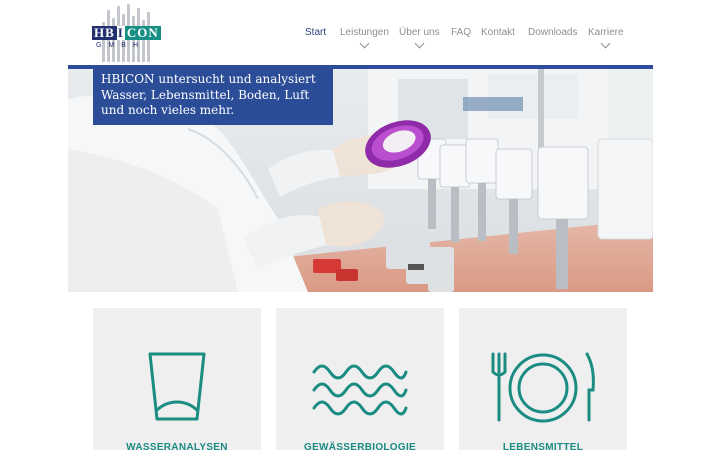 This screenshot has width=720, height=453. I want to click on card-label: GEWÄSSERBIOLOGIE, so click(360, 447).